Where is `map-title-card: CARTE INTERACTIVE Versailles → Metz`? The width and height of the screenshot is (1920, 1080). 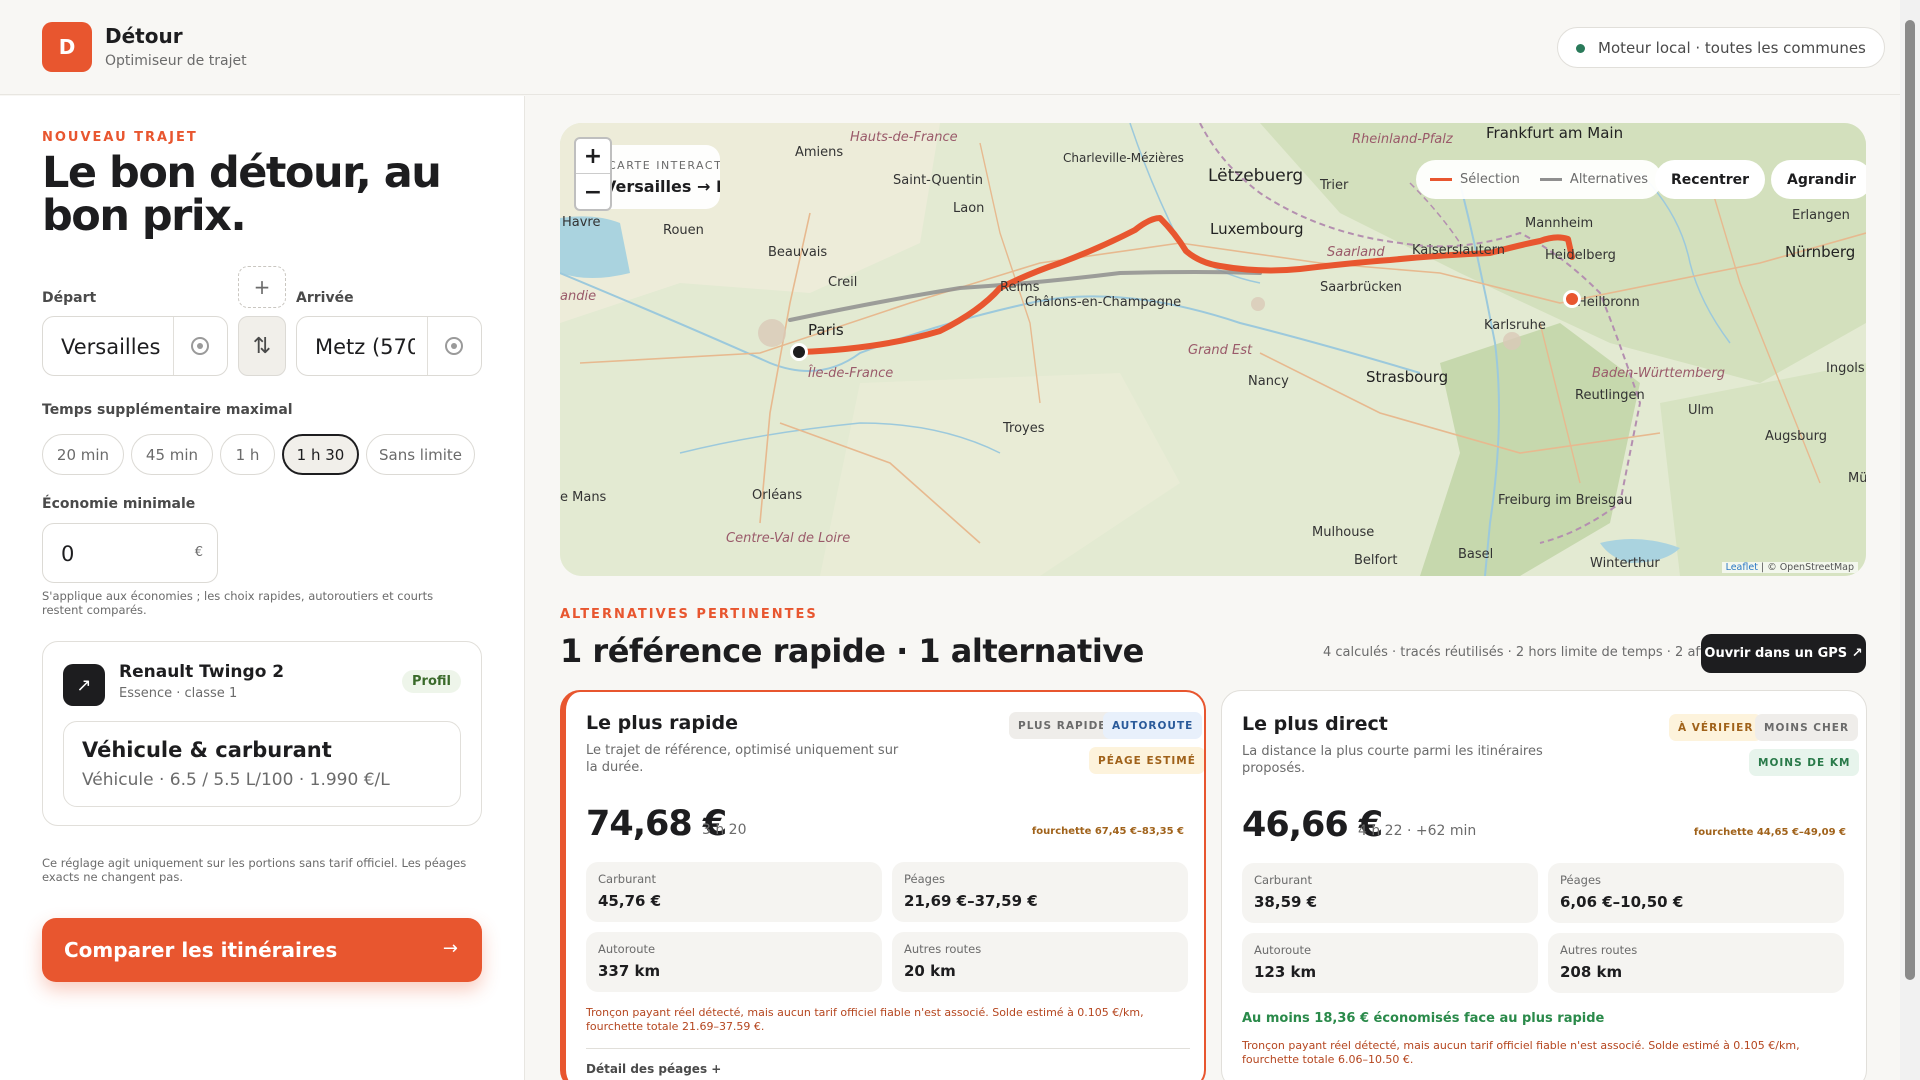
map-title-card: CARTE INTERACTIVE Versailles → Metz is located at coordinates (660, 177).